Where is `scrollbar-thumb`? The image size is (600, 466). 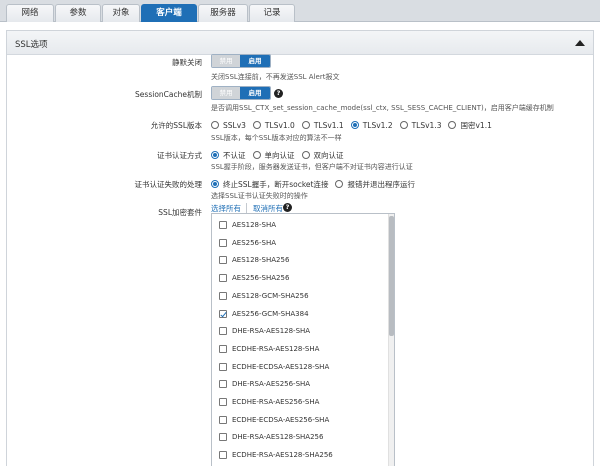
scrollbar-thumb is located at coordinates (391, 276).